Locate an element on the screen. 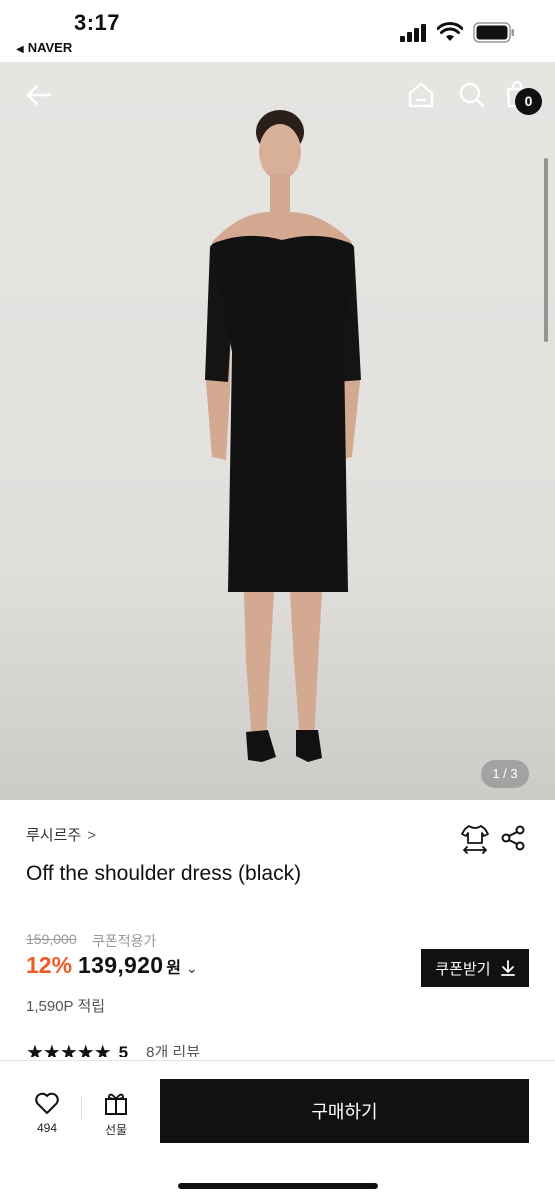 This screenshot has width=555, height=1200. gift-button: 선물 is located at coordinates (116, 1114).